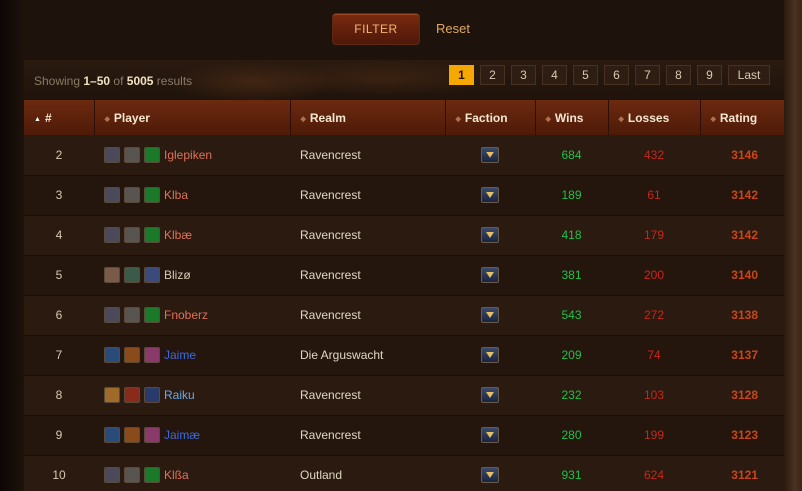 The height and width of the screenshot is (491, 802). What do you see at coordinates (59, 155) in the screenshot?
I see `rank-cell: 2` at bounding box center [59, 155].